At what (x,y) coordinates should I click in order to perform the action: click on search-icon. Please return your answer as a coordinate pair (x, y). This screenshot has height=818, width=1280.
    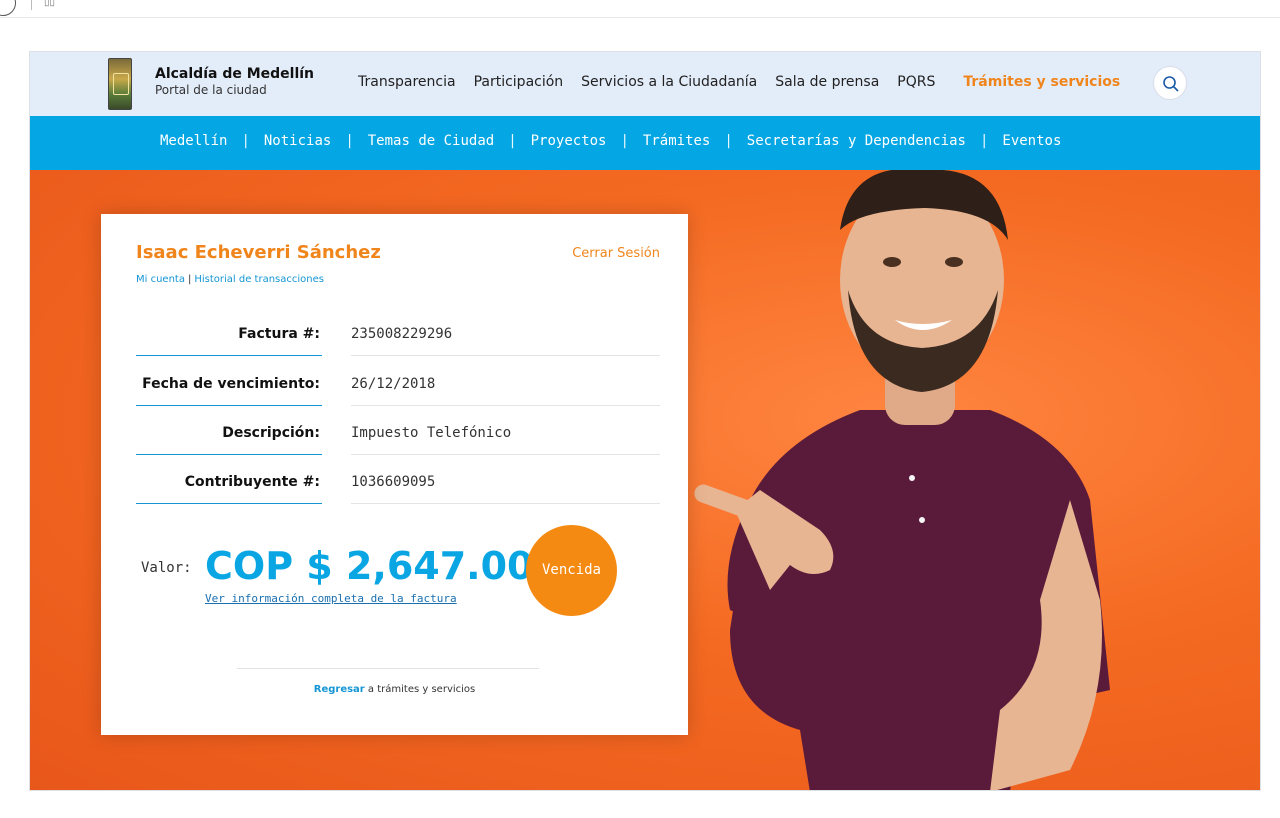
    Looking at the image, I should click on (1171, 84).